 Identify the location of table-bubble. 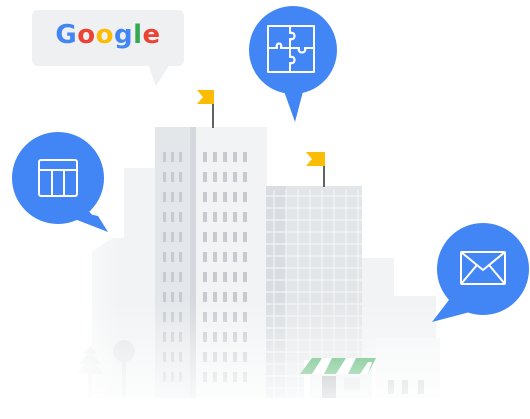
(60, 182).